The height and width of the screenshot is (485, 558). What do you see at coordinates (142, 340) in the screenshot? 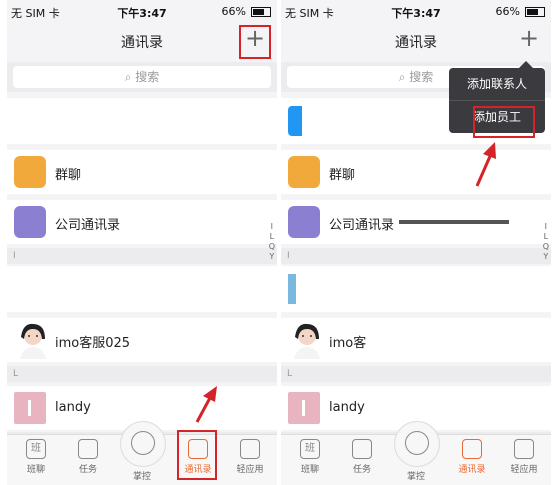
I see `list-item-imo-service: imo客服025` at bounding box center [142, 340].